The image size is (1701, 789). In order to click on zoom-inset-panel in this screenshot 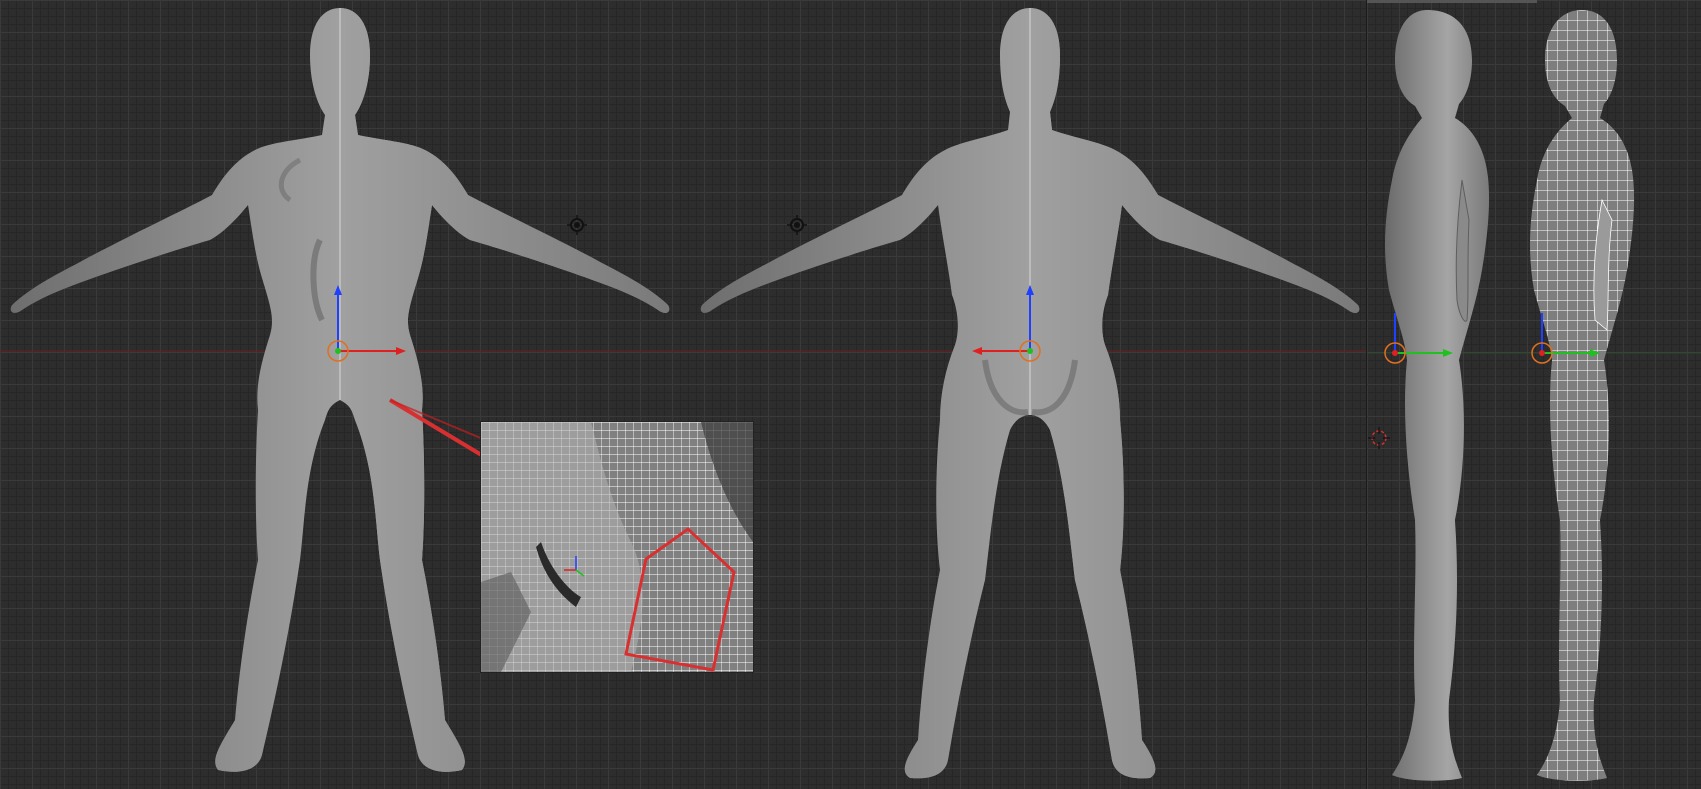, I will do `click(617, 547)`.